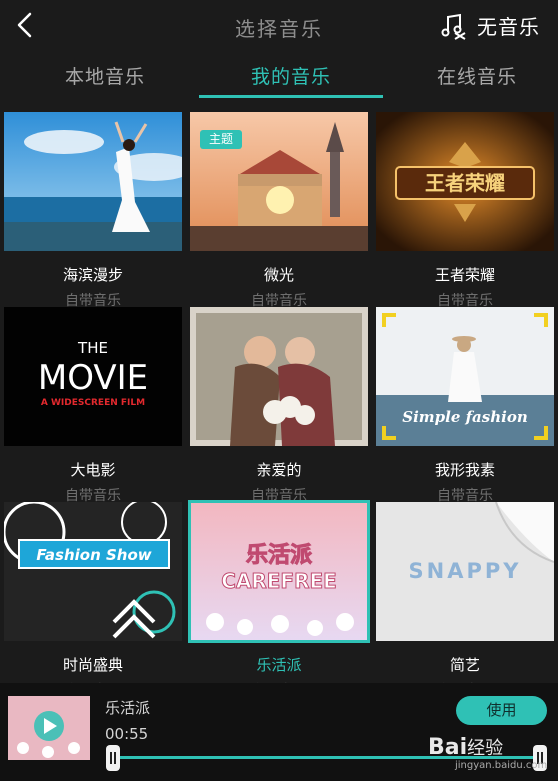  I want to click on art-title: Fashion Show, so click(93, 555).